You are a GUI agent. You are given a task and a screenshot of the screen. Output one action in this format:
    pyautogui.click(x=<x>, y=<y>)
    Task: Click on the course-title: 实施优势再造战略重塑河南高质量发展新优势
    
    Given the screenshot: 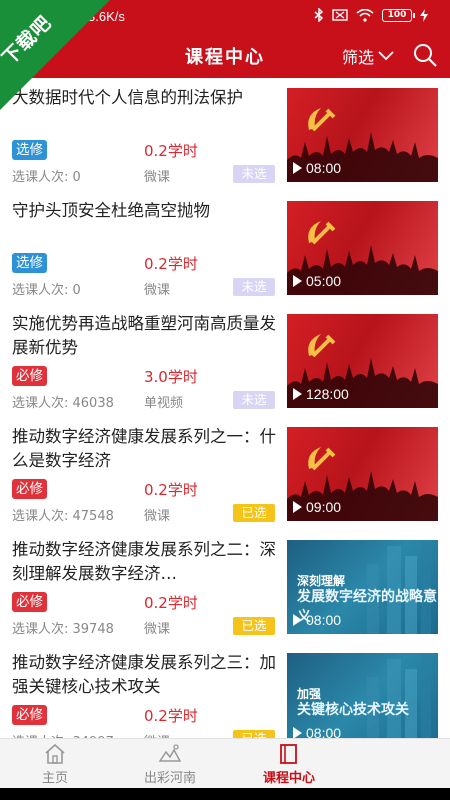 What is the action you would take?
    pyautogui.click(x=146, y=336)
    